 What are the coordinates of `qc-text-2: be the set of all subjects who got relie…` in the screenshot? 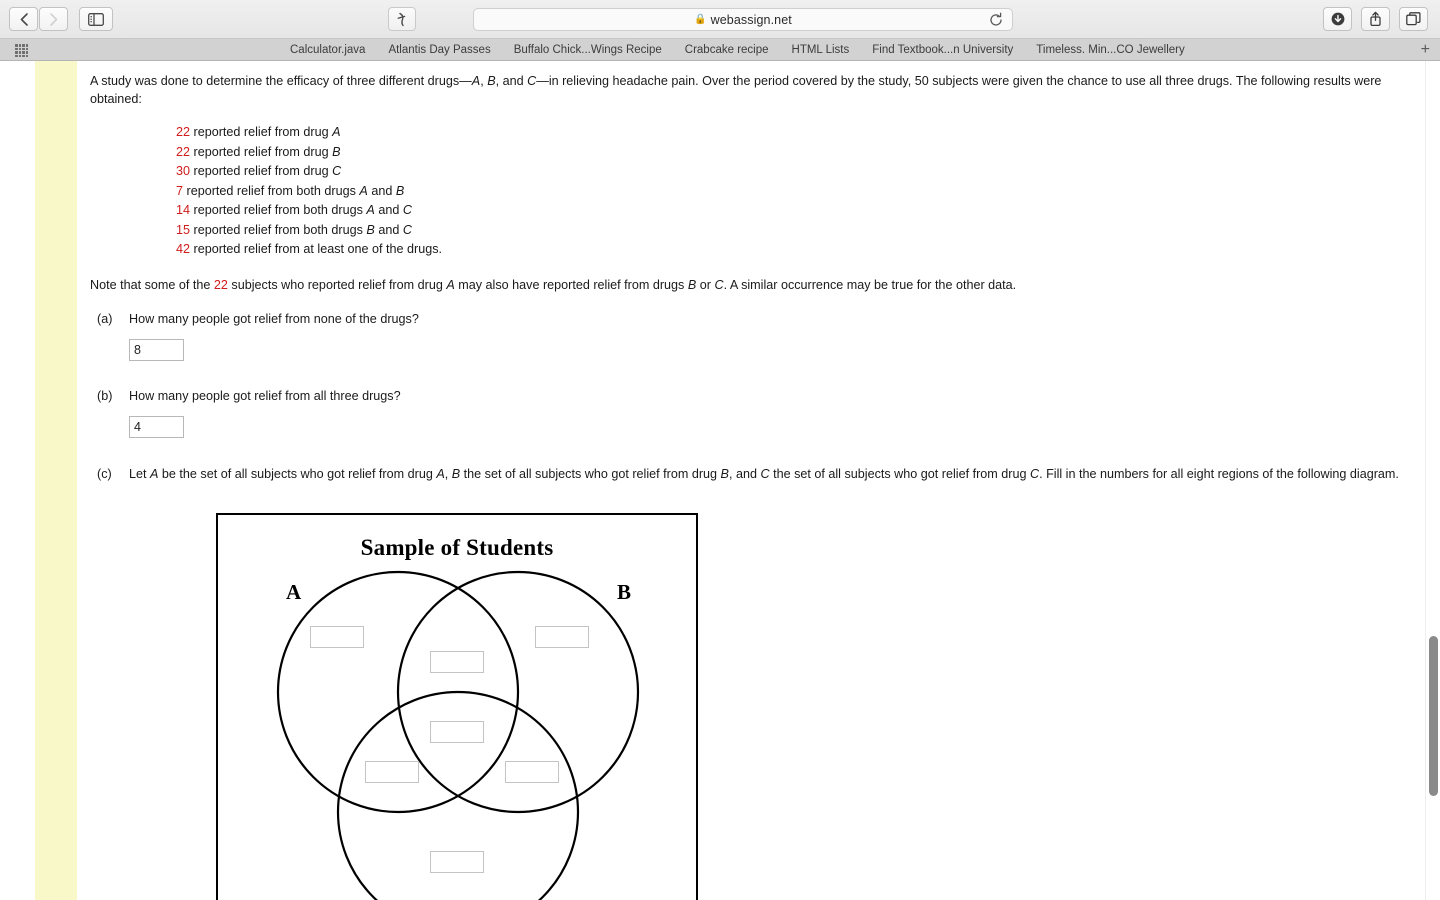 It's located at (297, 473).